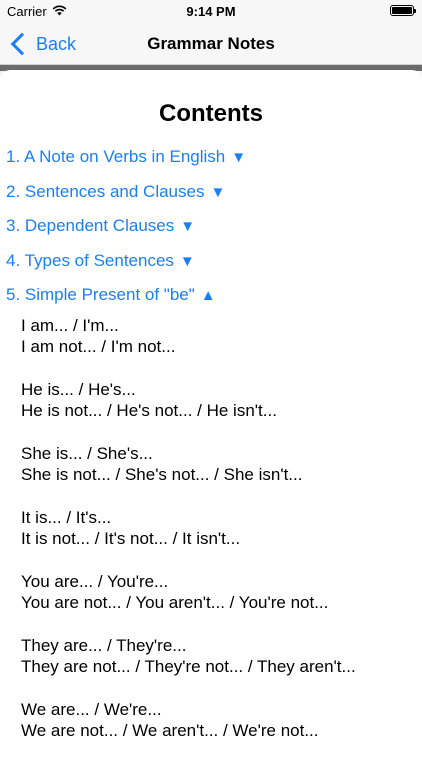 The height and width of the screenshot is (760, 422). I want to click on toc-item-simple-present-be: 5. Simple Present of "be" ▲, so click(214, 295).